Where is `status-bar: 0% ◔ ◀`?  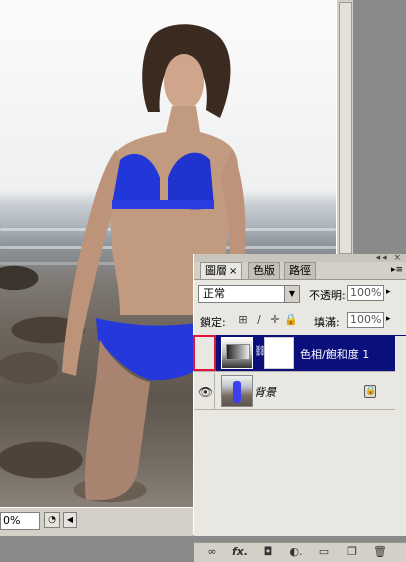
status-bar: 0% ◔ ◀ is located at coordinates (96, 521).